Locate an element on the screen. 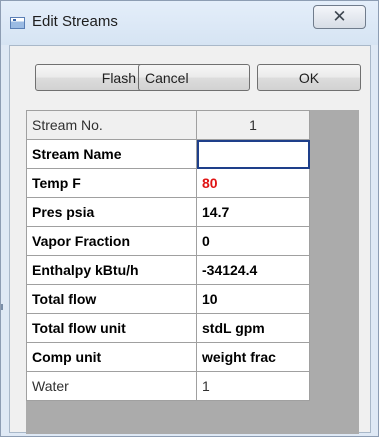 The image size is (379, 437). table-row: Vapor Fraction 0 is located at coordinates (168, 241).